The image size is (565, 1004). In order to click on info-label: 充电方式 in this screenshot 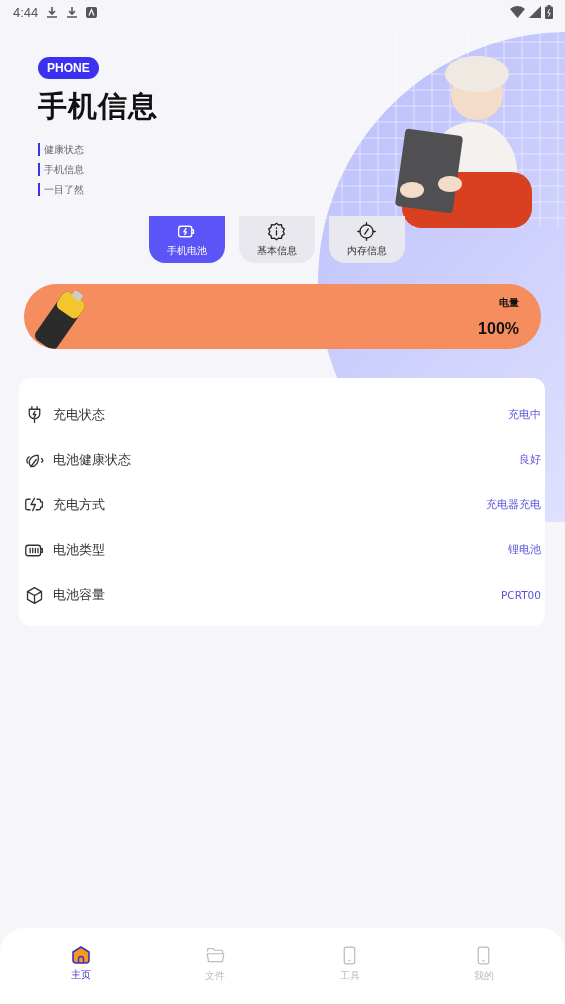, I will do `click(79, 504)`.